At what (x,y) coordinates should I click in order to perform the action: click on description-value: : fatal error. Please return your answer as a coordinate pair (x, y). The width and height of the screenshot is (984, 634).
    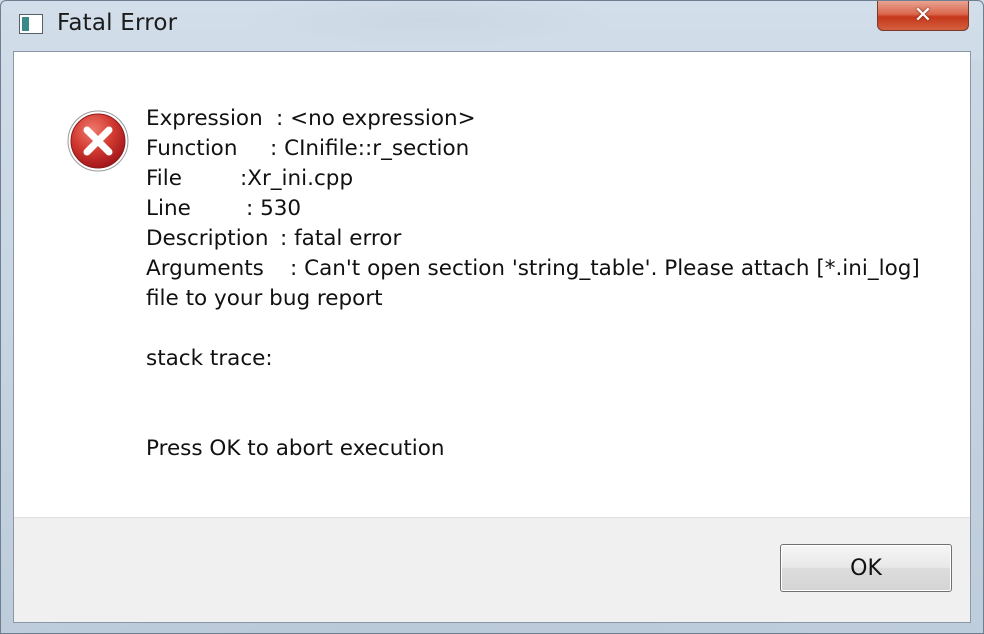
    Looking at the image, I should click on (341, 238).